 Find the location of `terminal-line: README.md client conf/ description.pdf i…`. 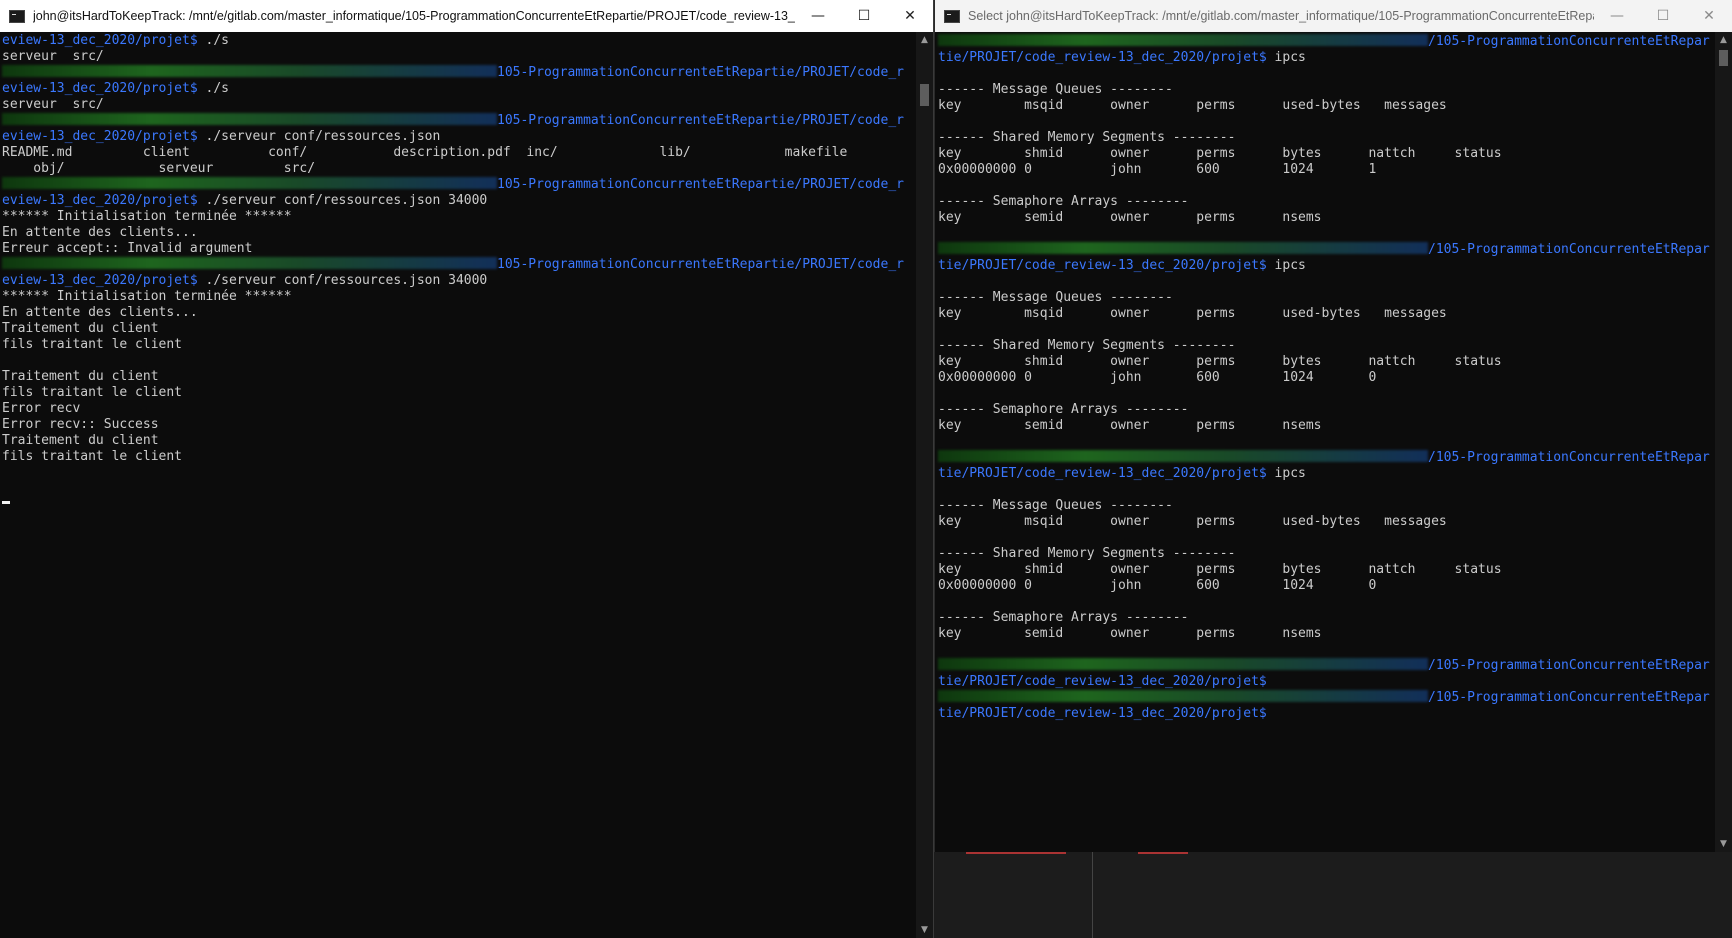

terminal-line: README.md client conf/ description.pdf i… is located at coordinates (453, 153).